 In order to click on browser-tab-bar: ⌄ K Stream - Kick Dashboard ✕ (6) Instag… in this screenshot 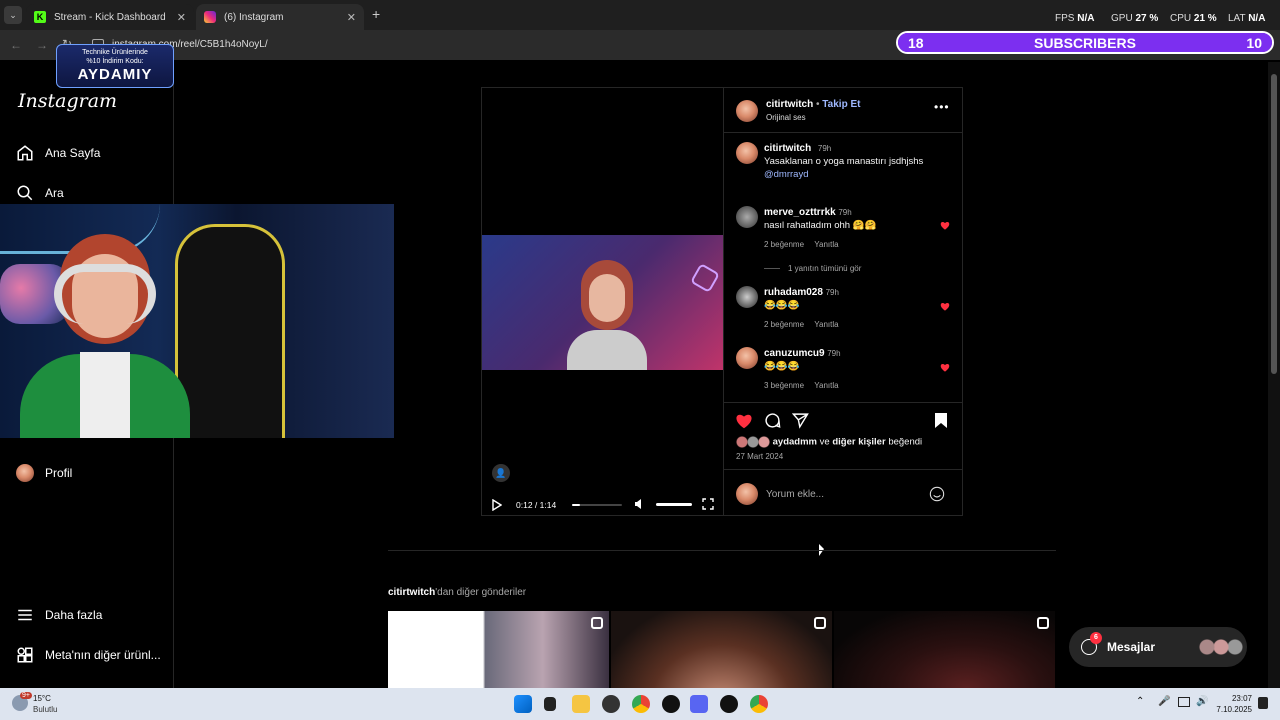, I will do `click(640, 15)`.